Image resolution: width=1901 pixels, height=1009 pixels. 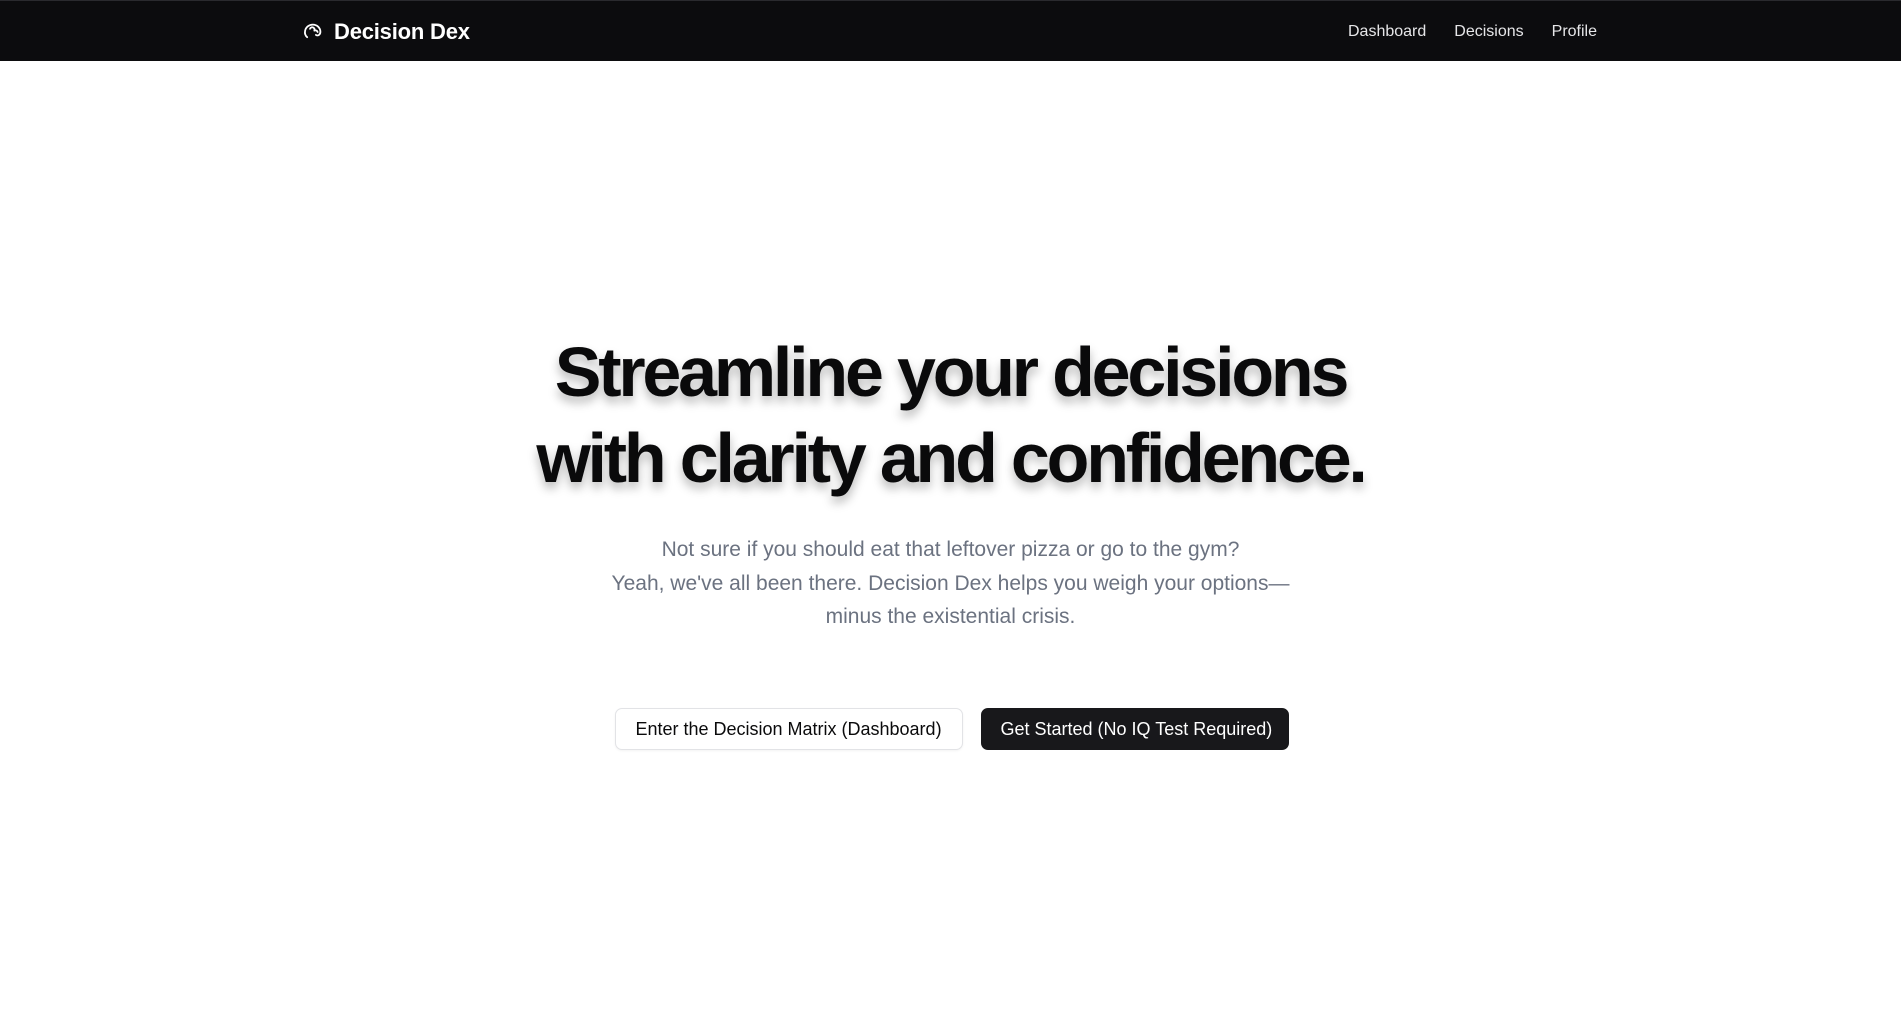 What do you see at coordinates (402, 31) in the screenshot?
I see `brand-name: Decision Dex` at bounding box center [402, 31].